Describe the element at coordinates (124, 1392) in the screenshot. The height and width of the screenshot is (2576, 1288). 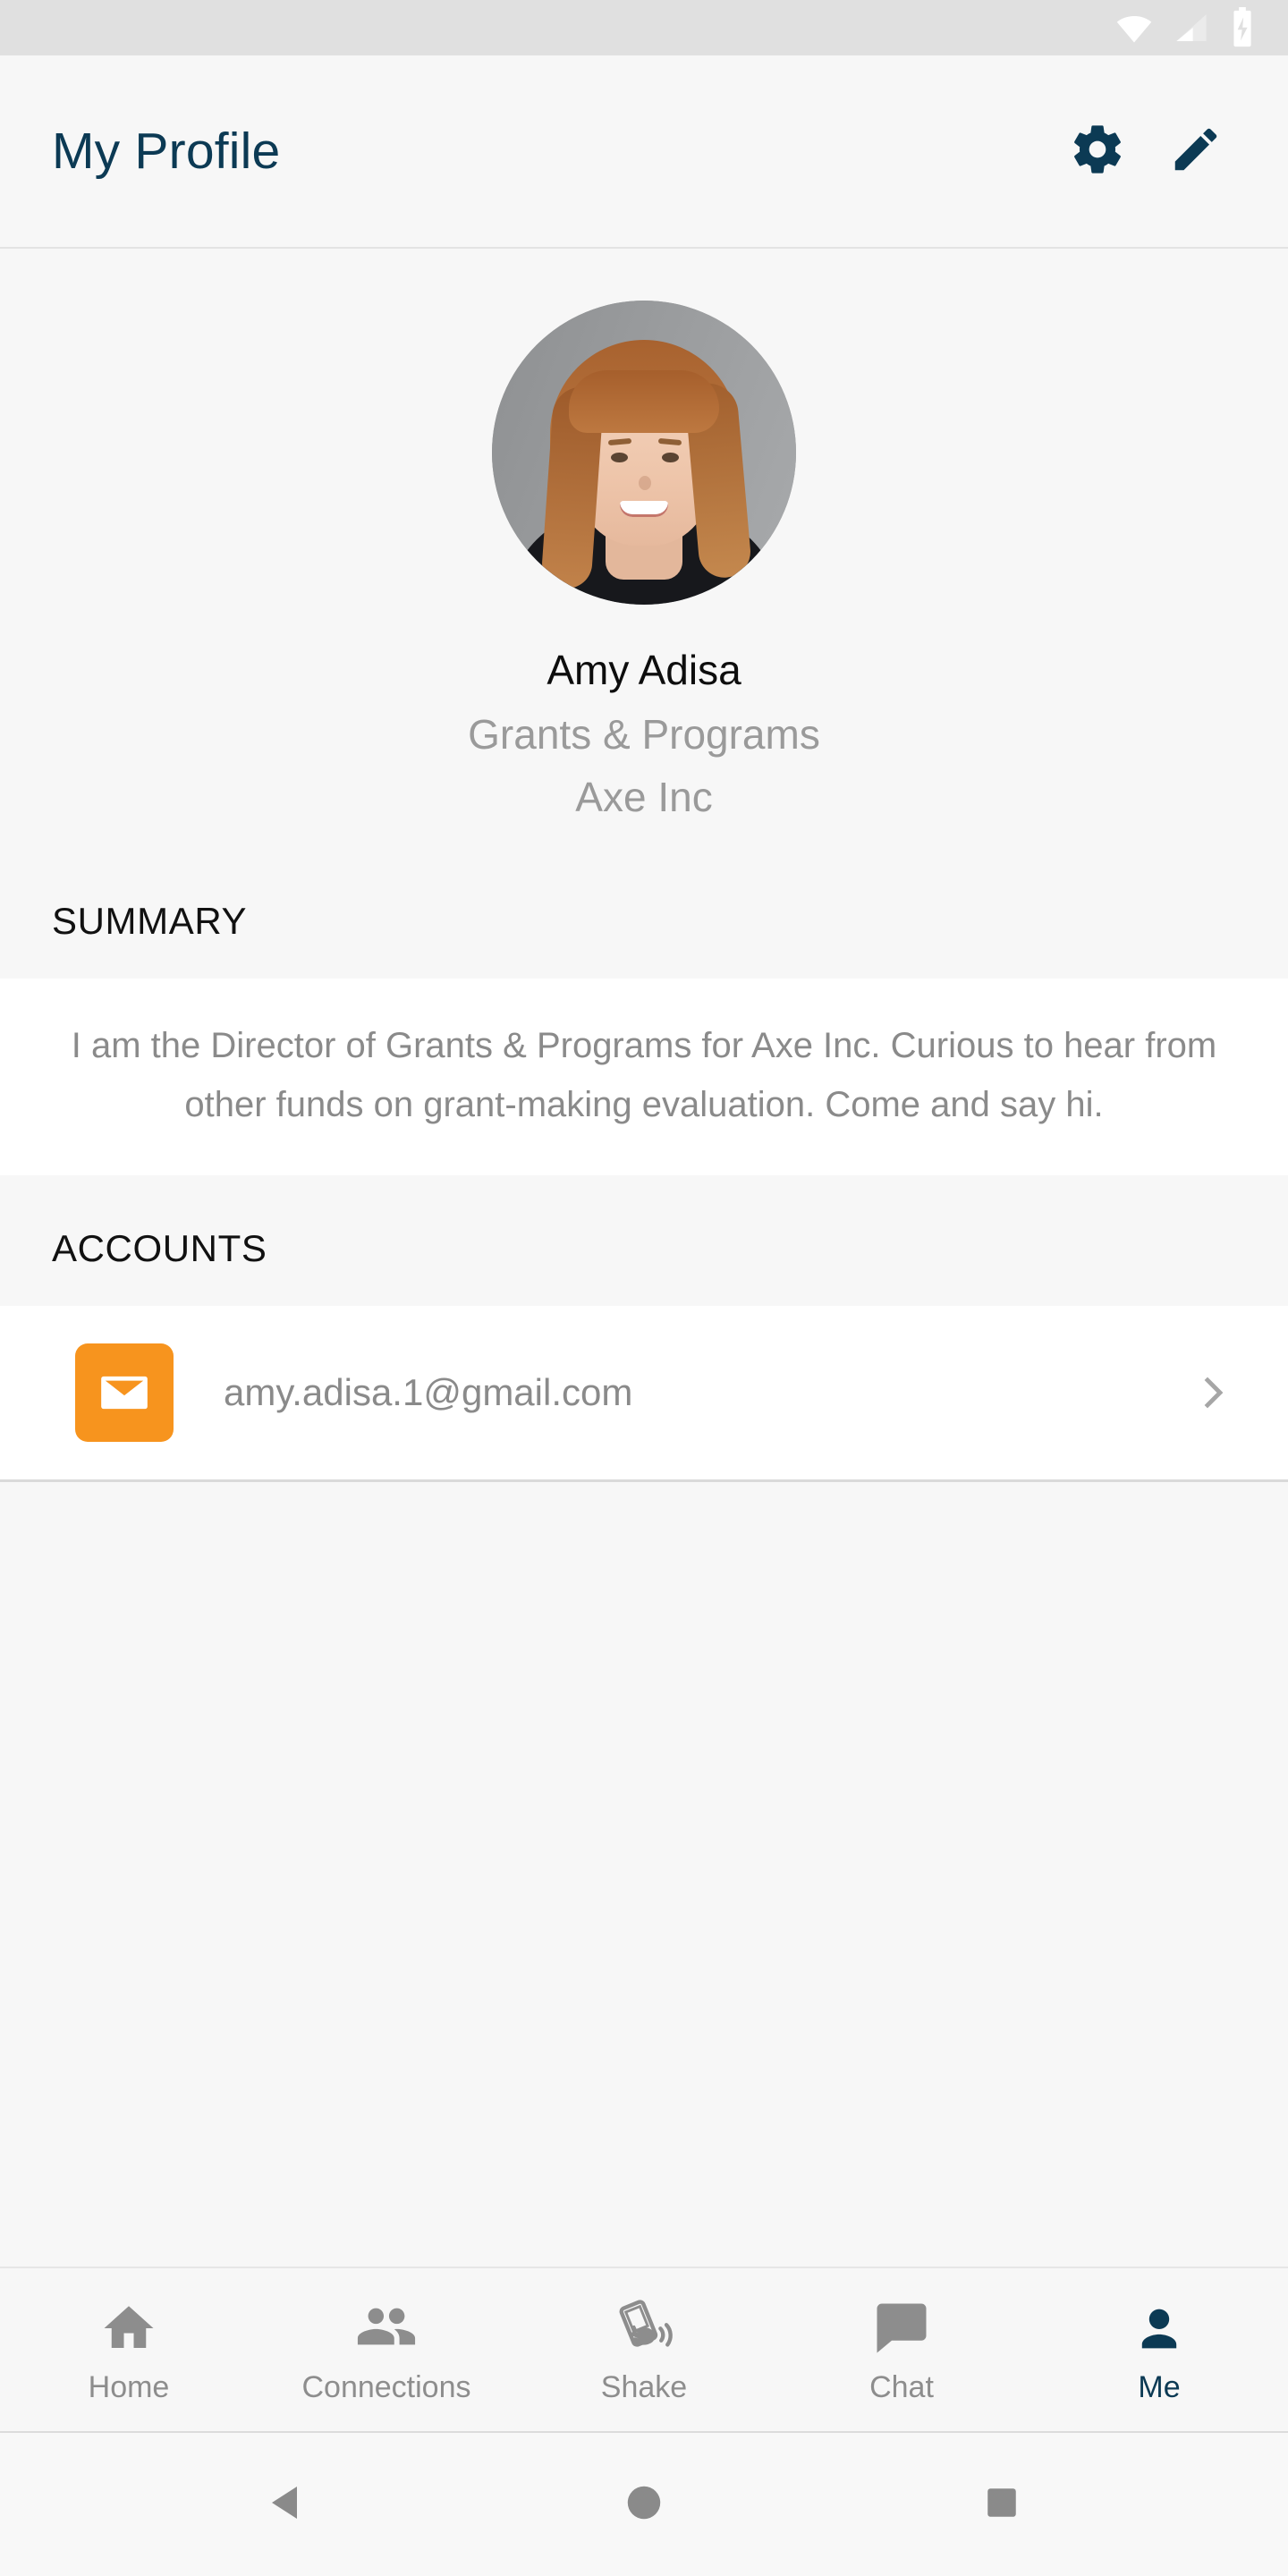
I see `email-icon` at that location.